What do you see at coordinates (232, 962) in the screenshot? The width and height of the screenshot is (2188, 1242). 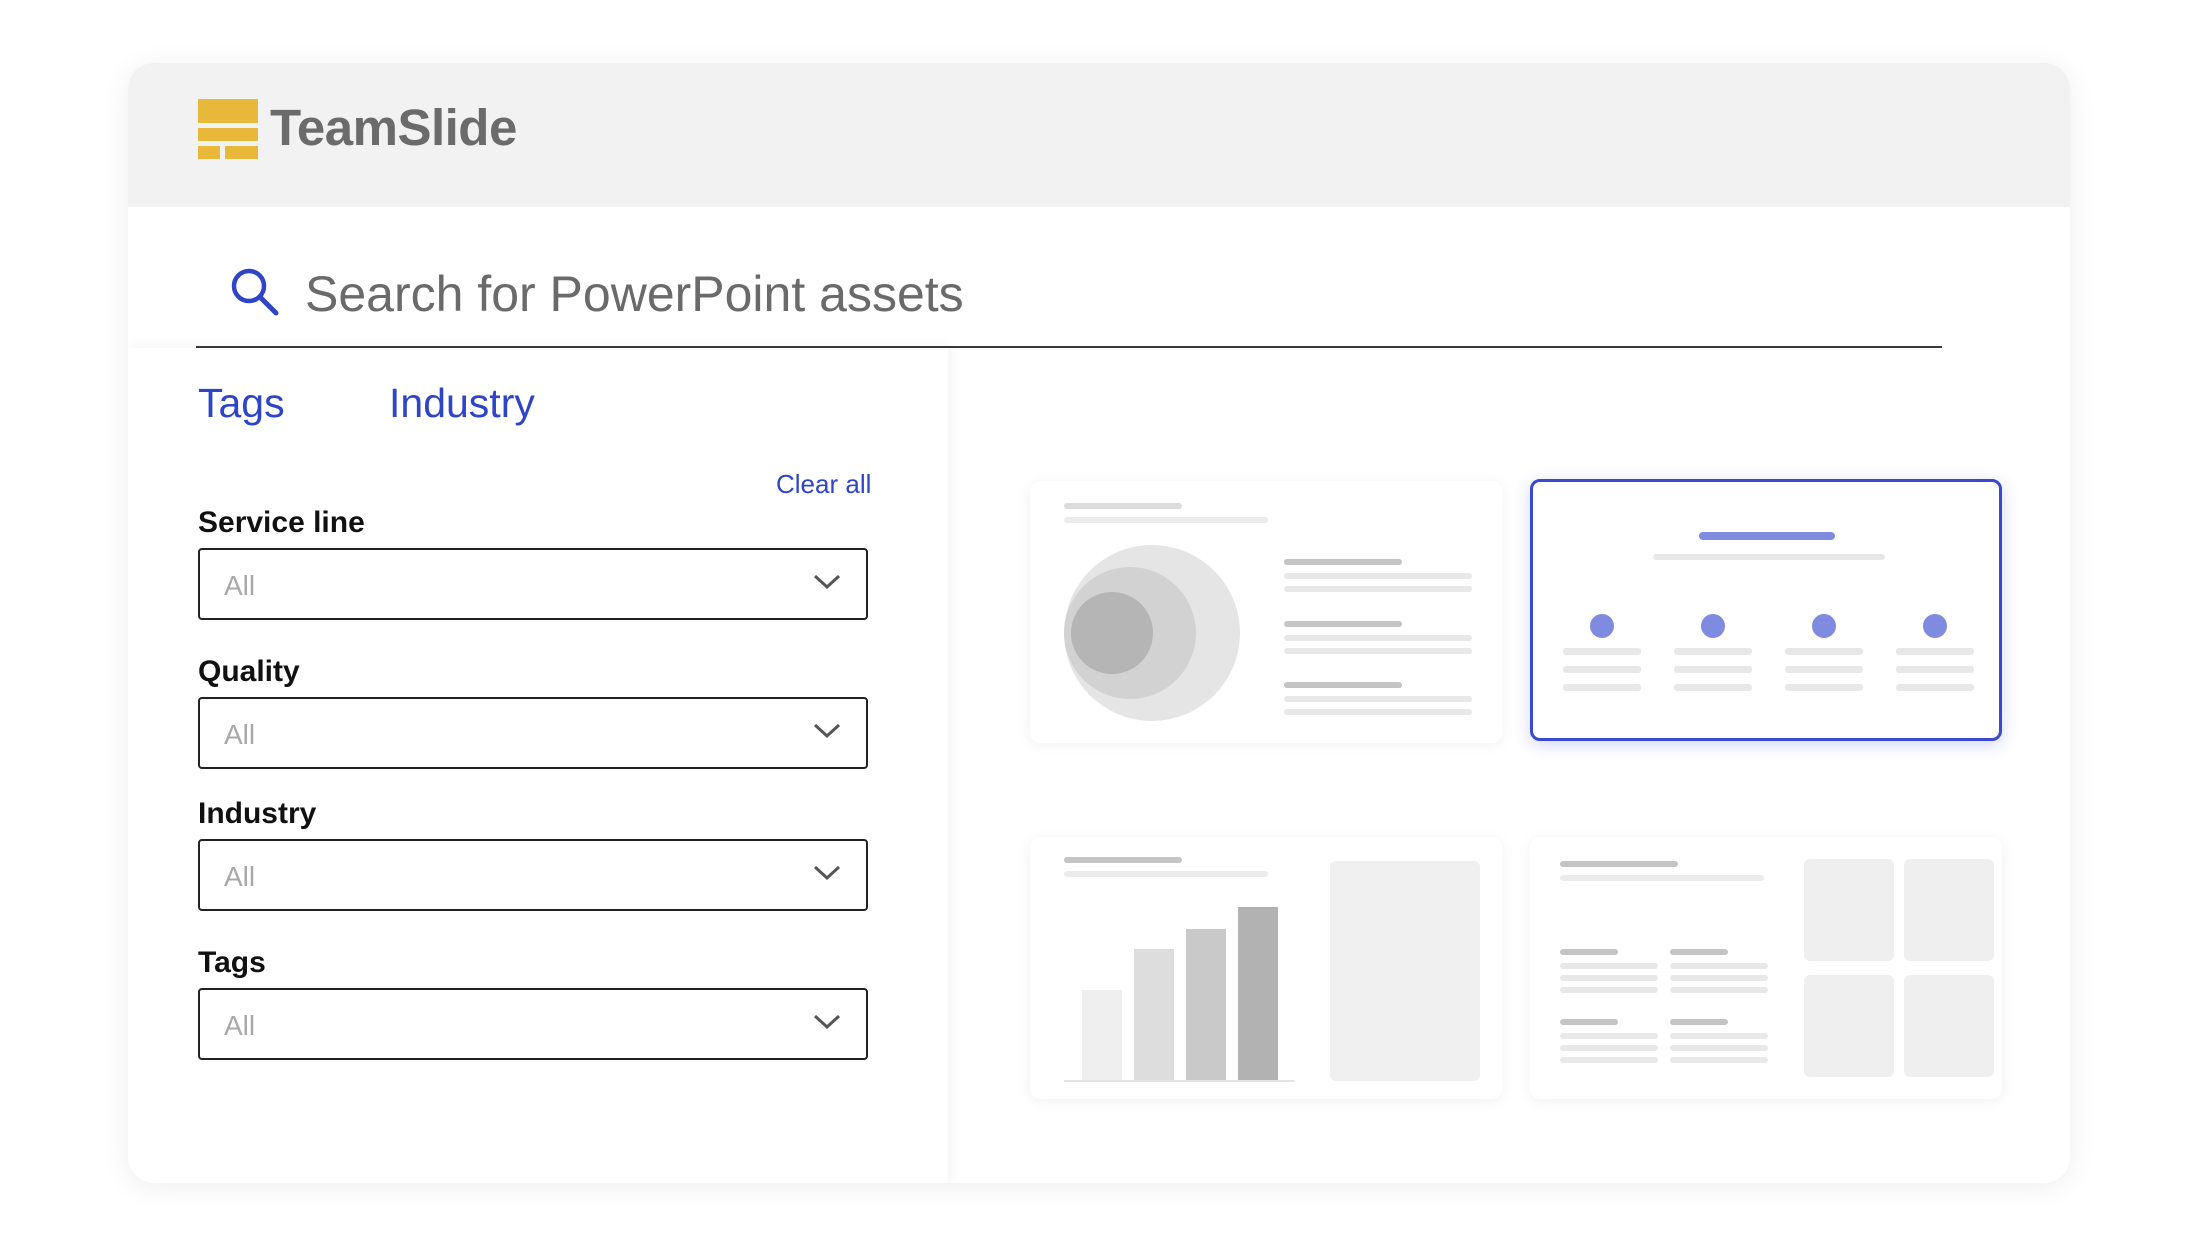 I see `tags-label: Tags` at bounding box center [232, 962].